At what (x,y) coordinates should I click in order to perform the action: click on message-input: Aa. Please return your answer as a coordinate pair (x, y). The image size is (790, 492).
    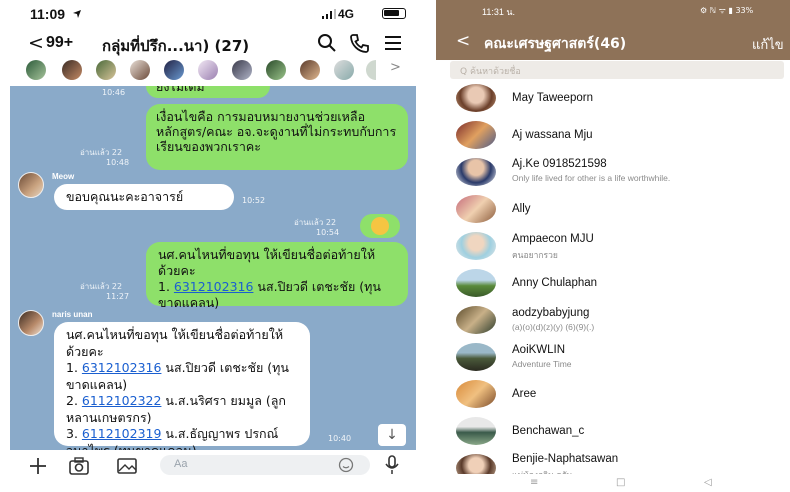
    Looking at the image, I should click on (265, 465).